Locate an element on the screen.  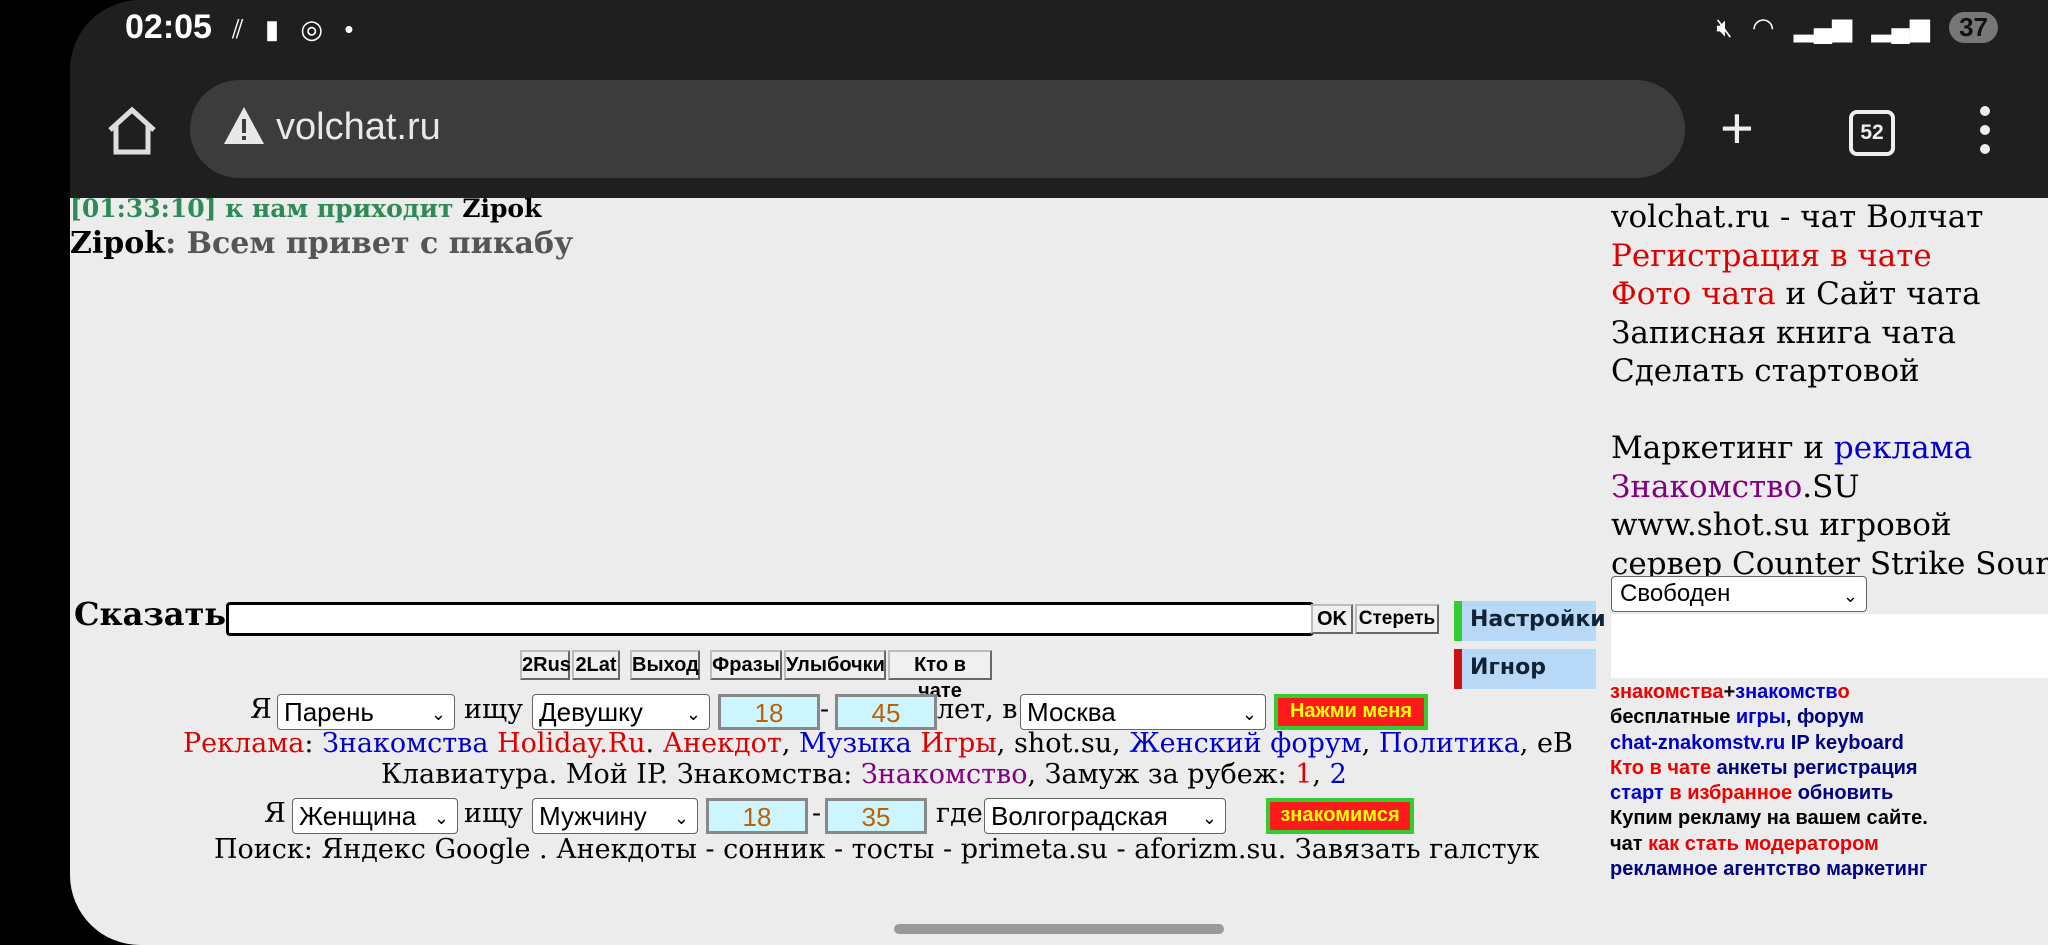
keyboard-link: keyboard is located at coordinates (1859, 743).